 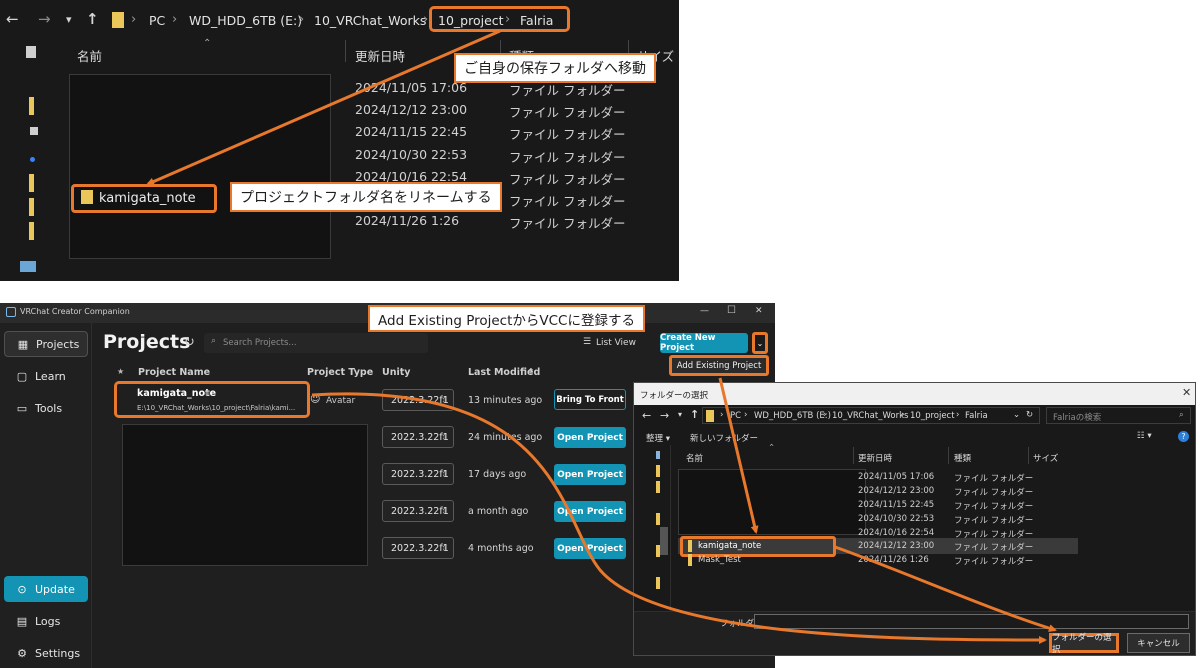 What do you see at coordinates (971, 621) in the screenshot?
I see `folder-path-input` at bounding box center [971, 621].